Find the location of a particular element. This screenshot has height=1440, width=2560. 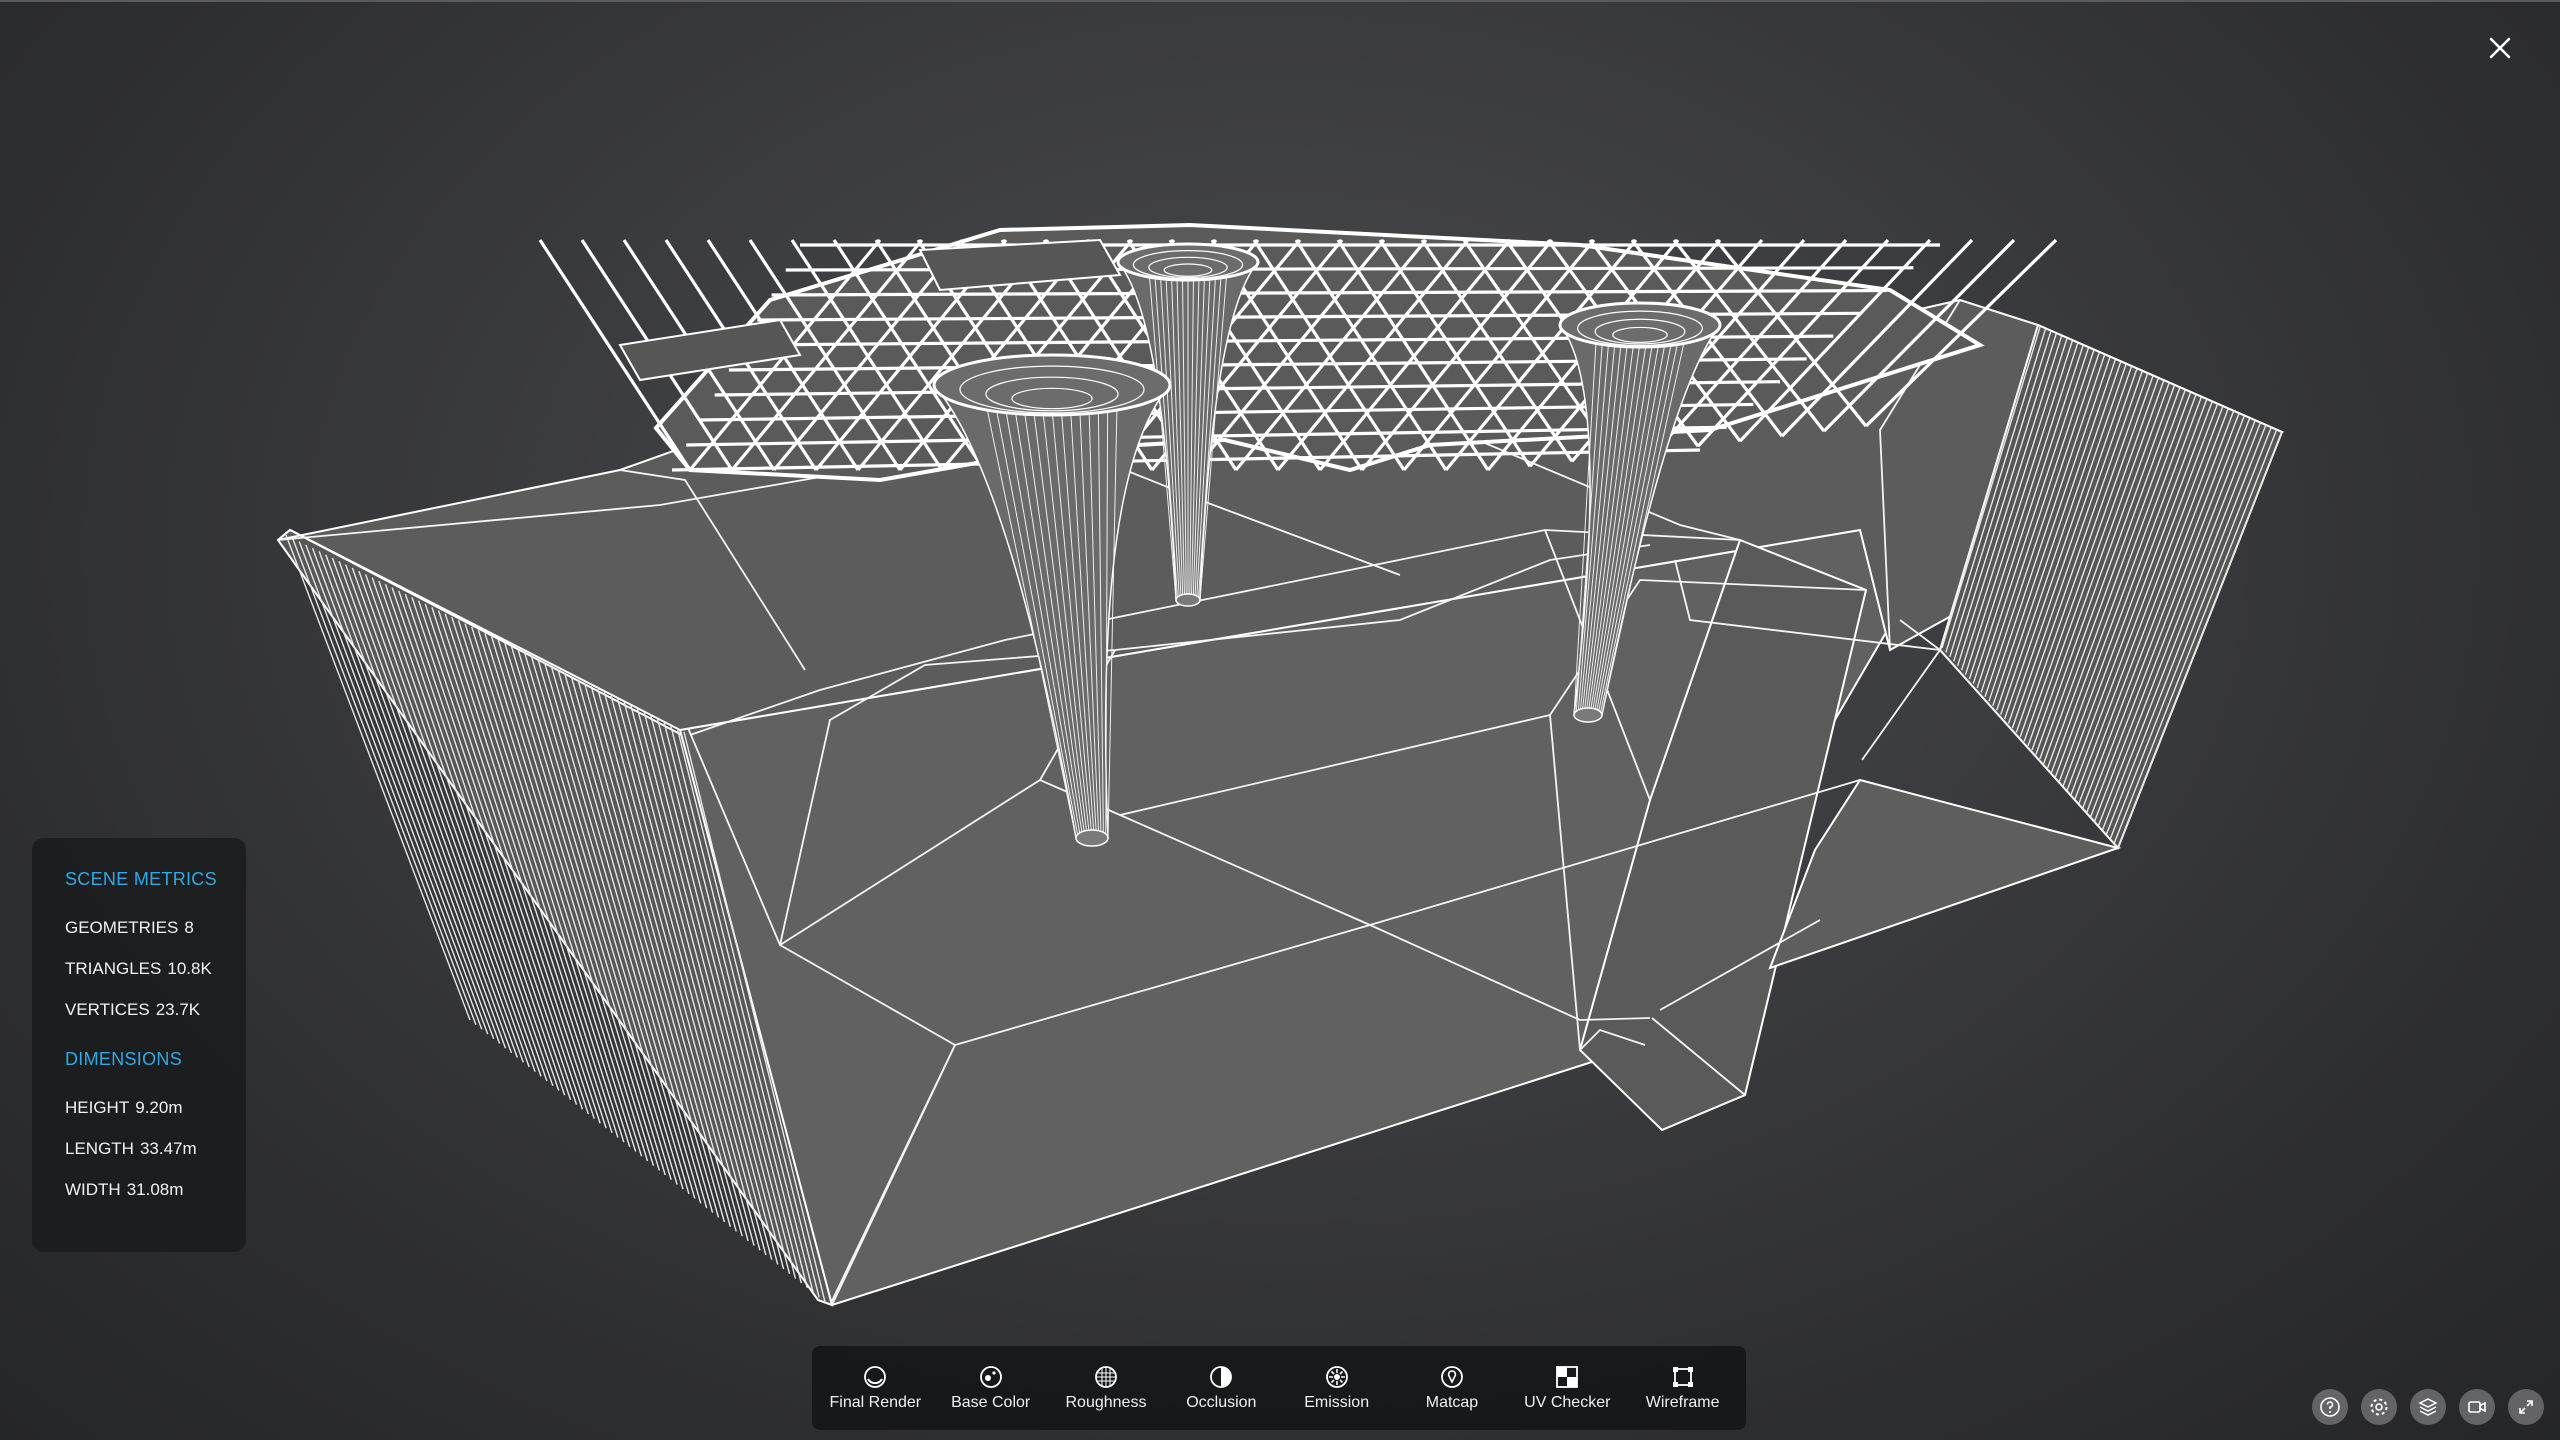

vertices-value: 23.7K is located at coordinates (178, 1009).